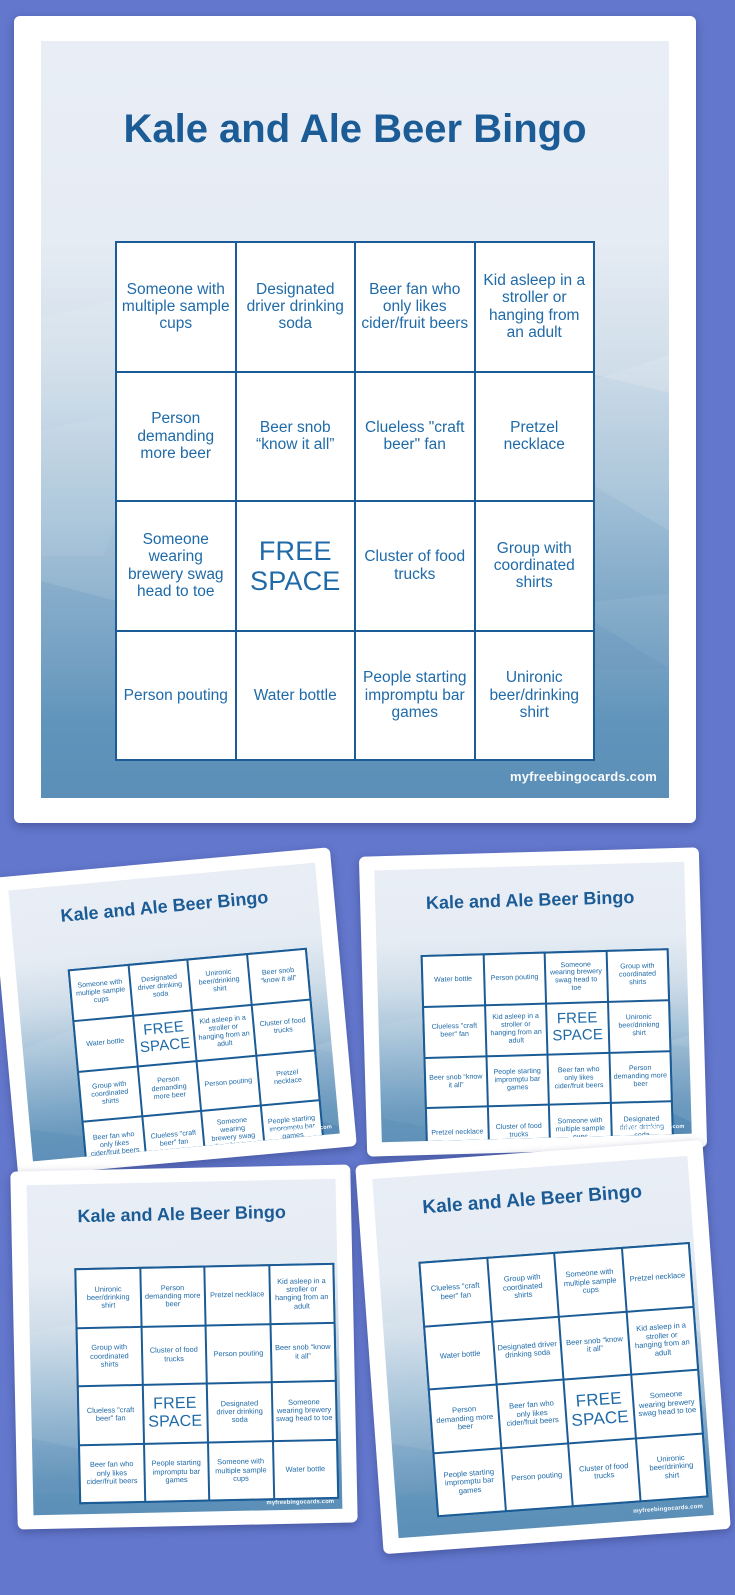 This screenshot has height=1595, width=735. I want to click on page-title: Kale and Ale Beer Bingo, so click(355, 129).